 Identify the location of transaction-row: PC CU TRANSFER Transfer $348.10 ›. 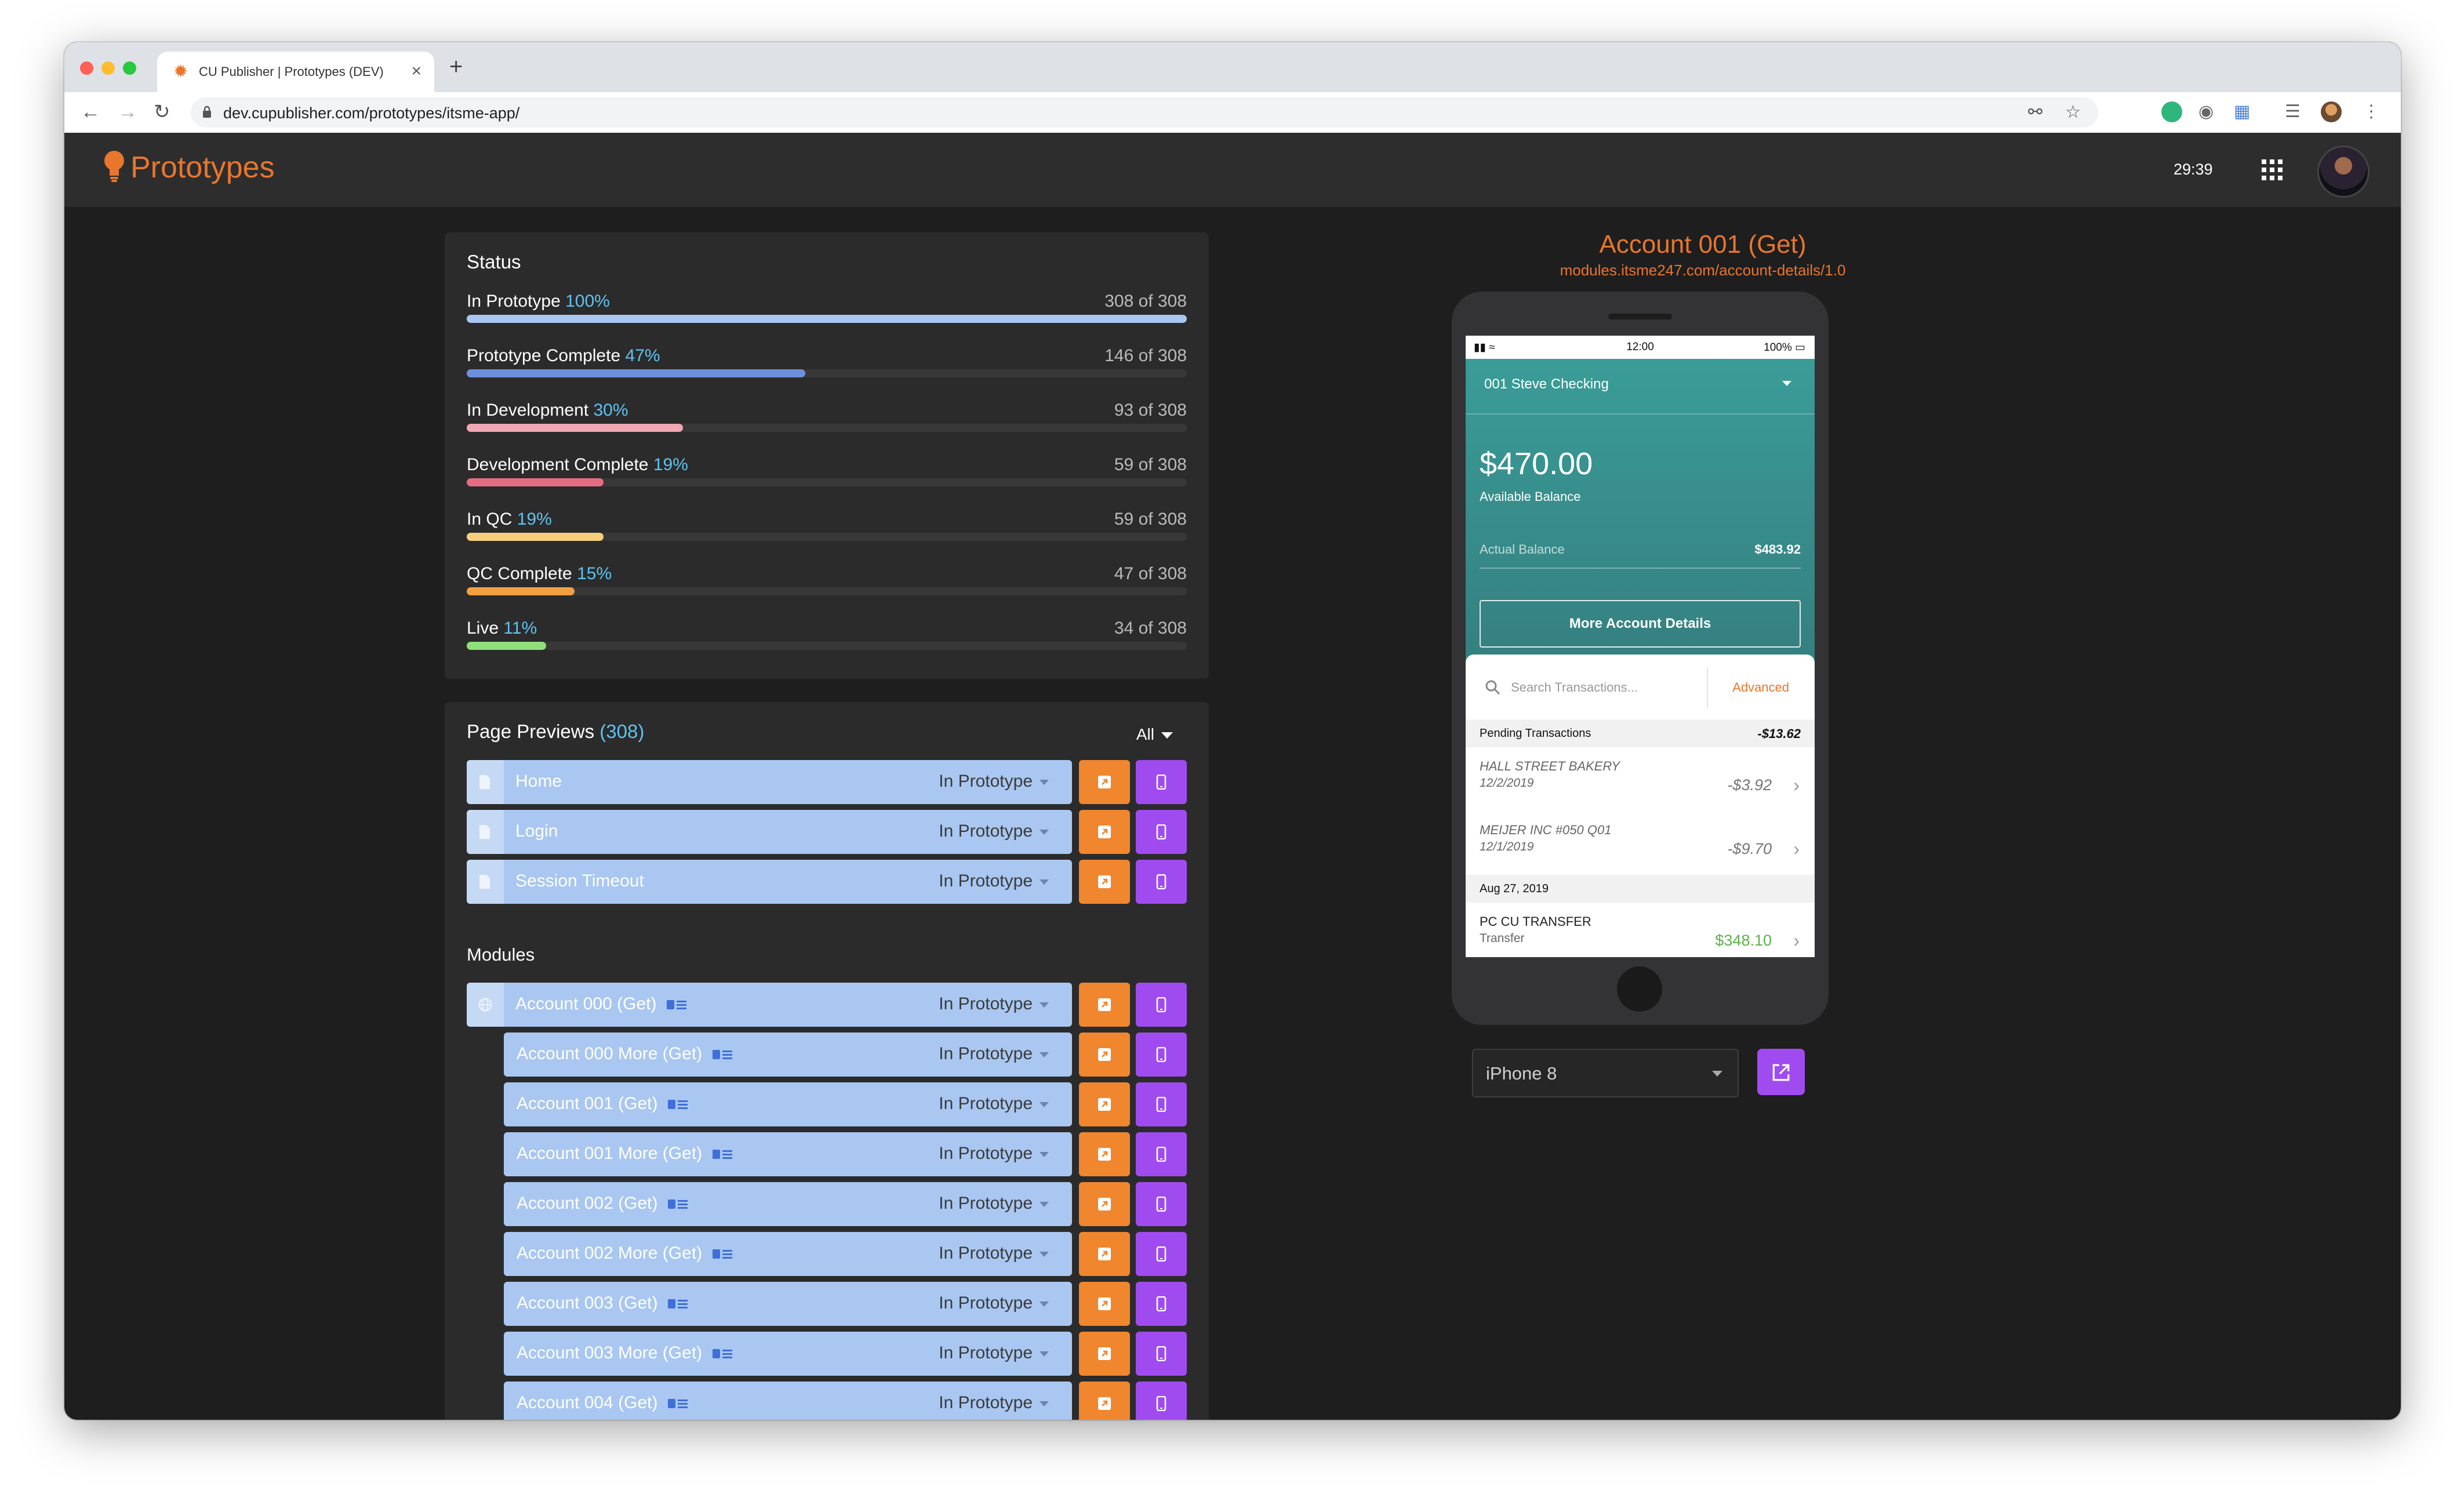
(1640, 930).